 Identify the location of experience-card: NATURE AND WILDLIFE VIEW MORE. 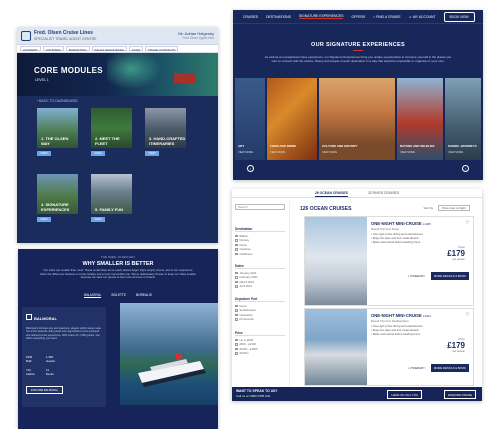
(420, 119).